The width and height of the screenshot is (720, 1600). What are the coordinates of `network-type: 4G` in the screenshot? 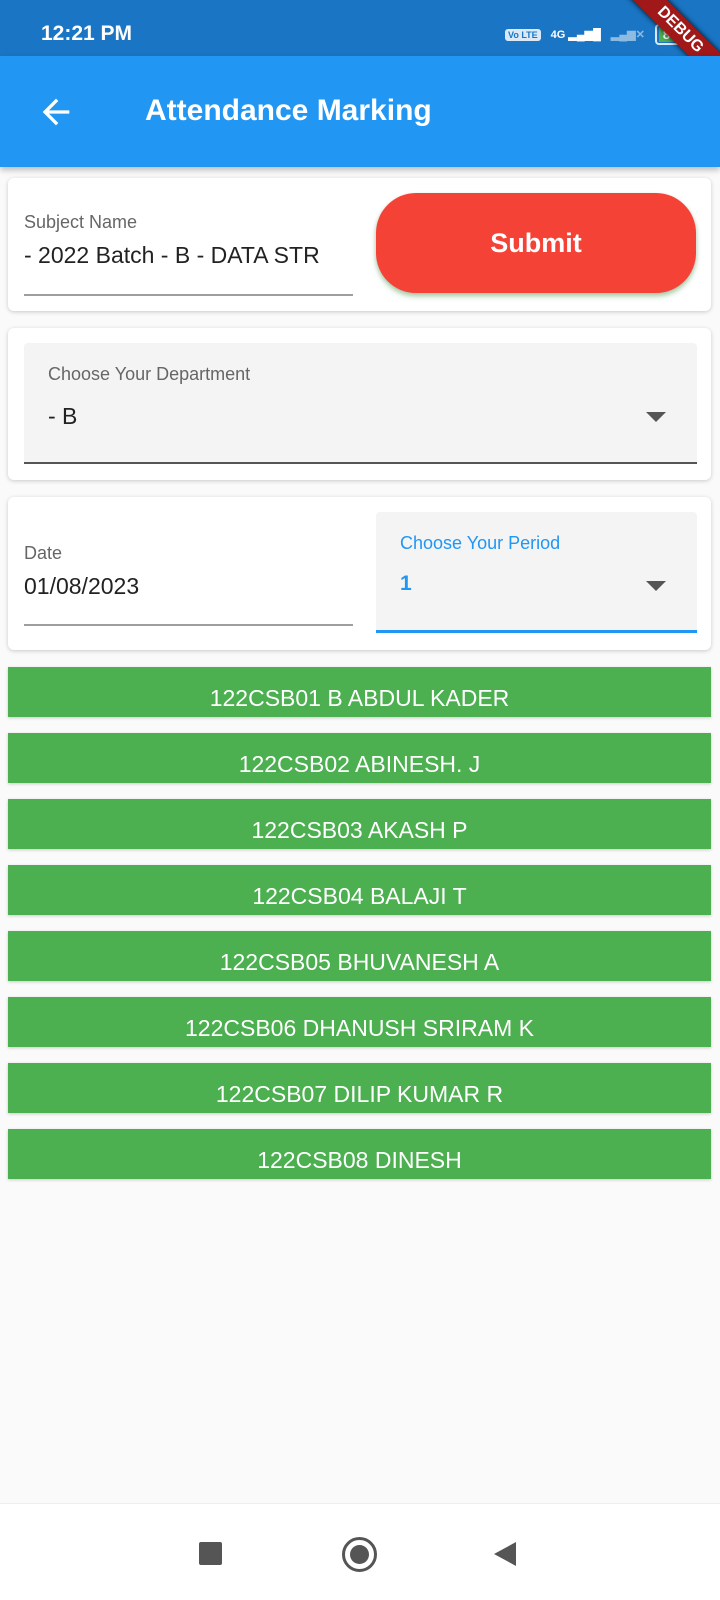 It's located at (558, 35).